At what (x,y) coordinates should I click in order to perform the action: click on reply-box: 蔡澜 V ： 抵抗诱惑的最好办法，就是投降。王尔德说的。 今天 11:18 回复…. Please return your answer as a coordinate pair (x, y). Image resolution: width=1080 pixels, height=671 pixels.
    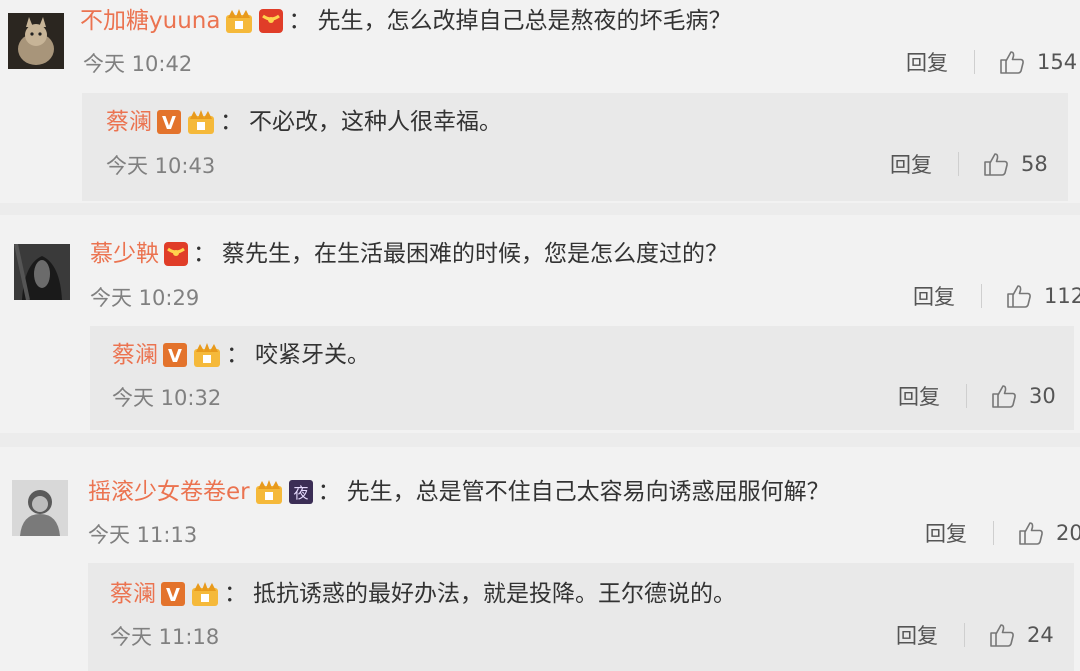
    Looking at the image, I should click on (581, 617).